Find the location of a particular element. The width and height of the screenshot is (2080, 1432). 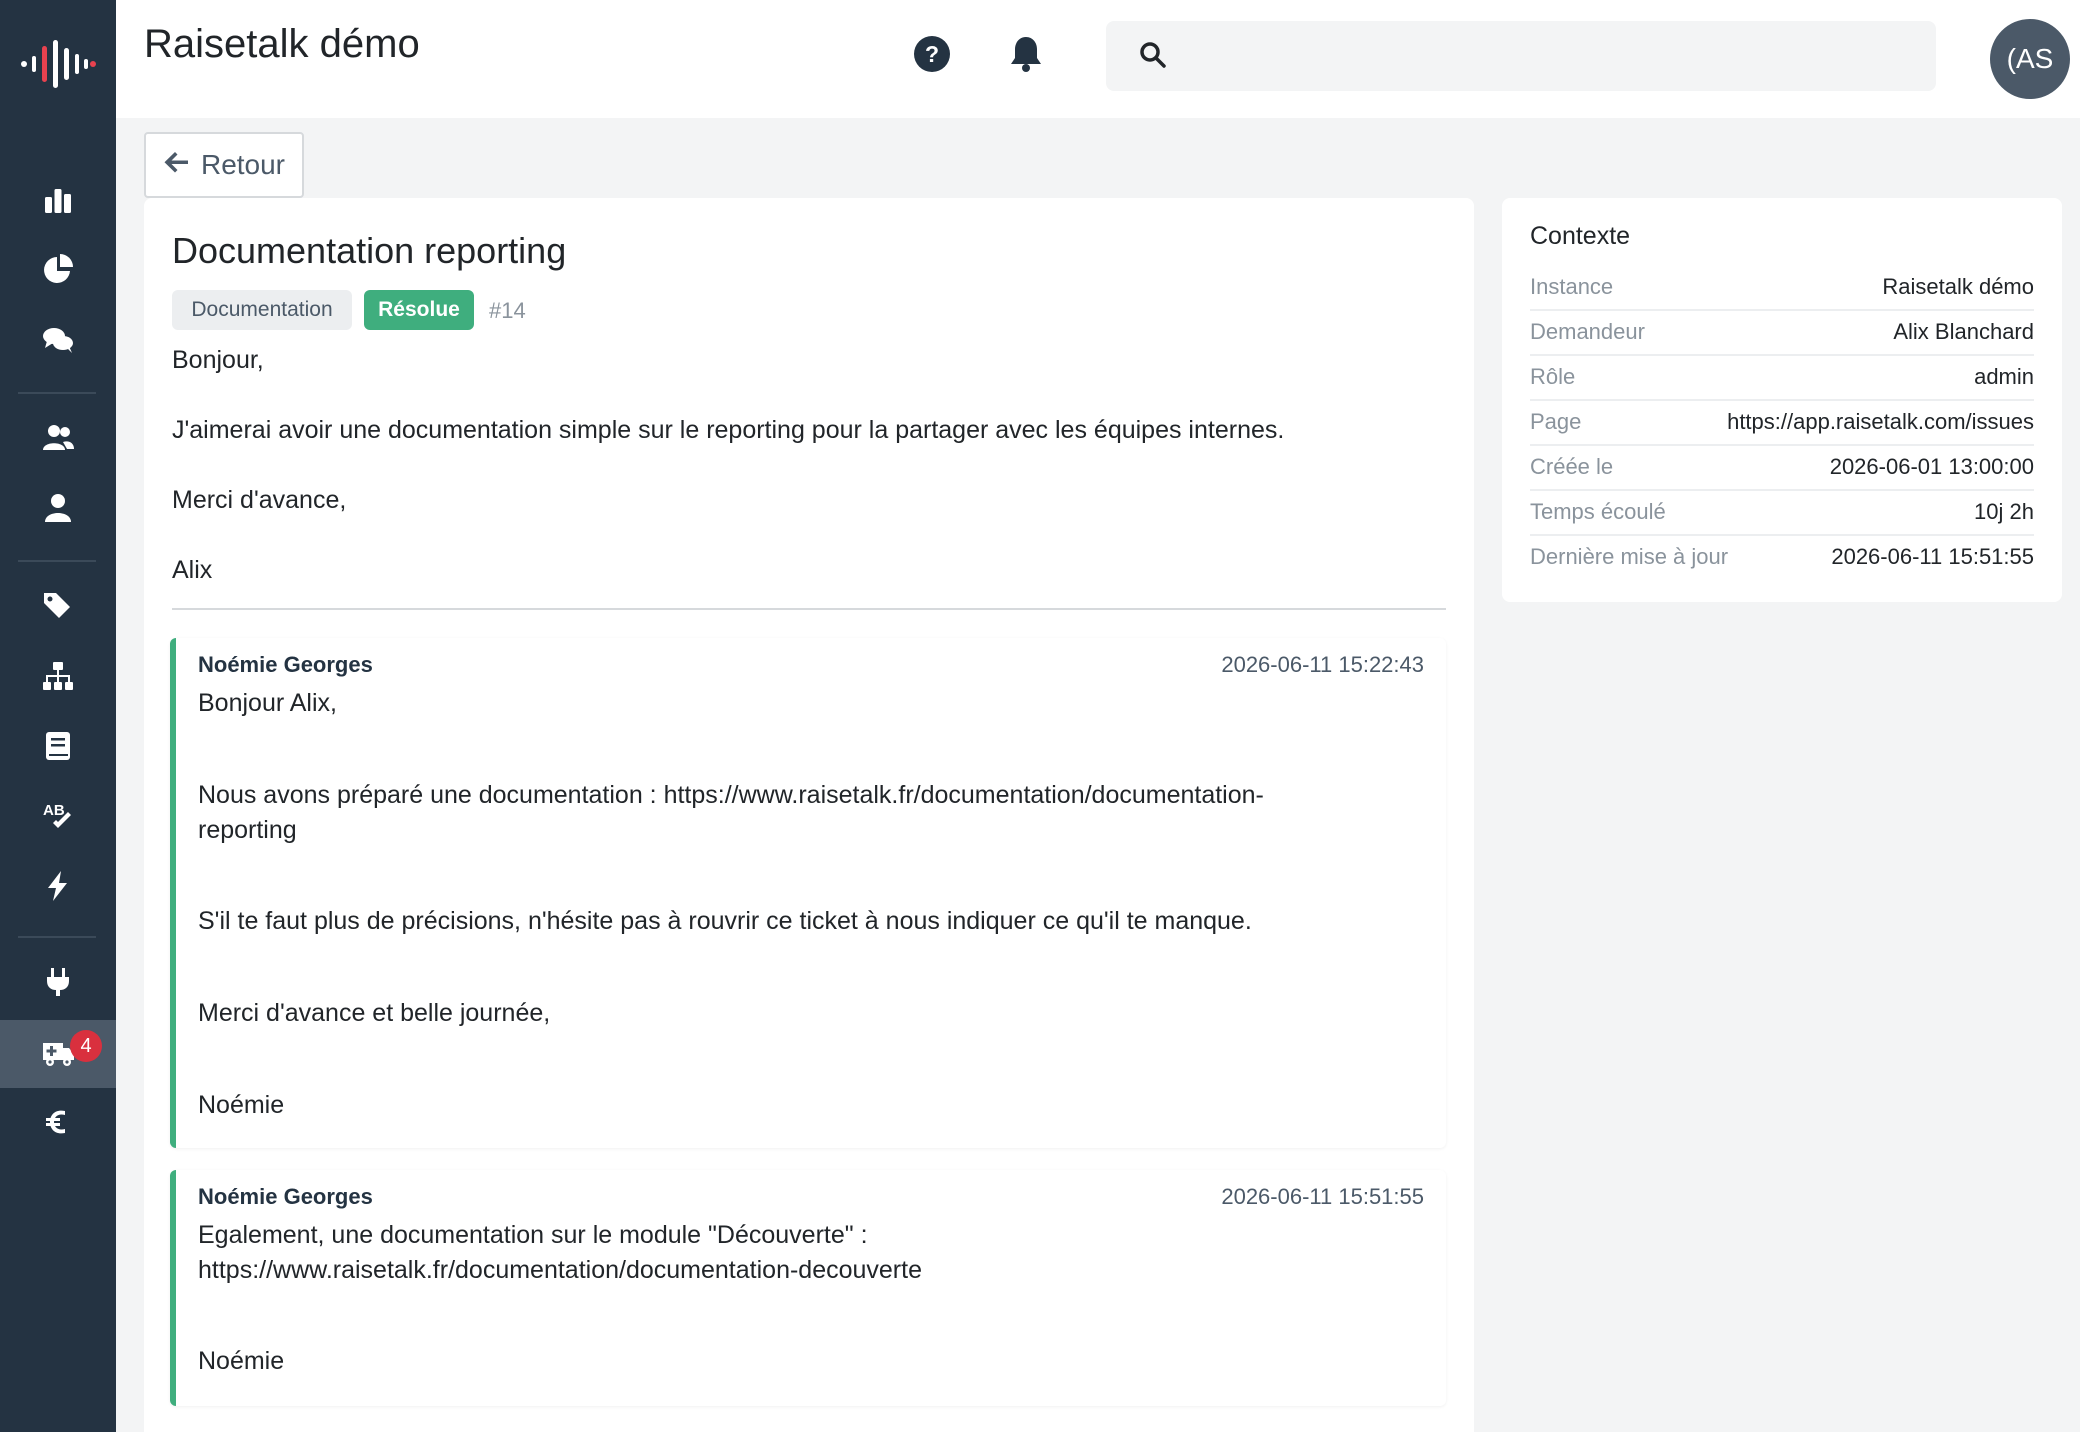

context-label: Créée le is located at coordinates (1572, 466).